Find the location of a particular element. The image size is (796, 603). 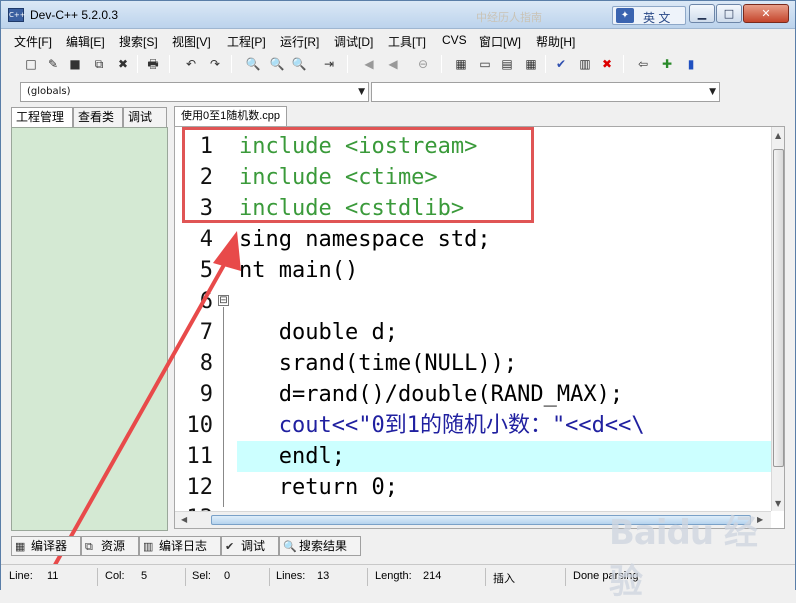

status-insert-mode: 插入 is located at coordinates (504, 579).